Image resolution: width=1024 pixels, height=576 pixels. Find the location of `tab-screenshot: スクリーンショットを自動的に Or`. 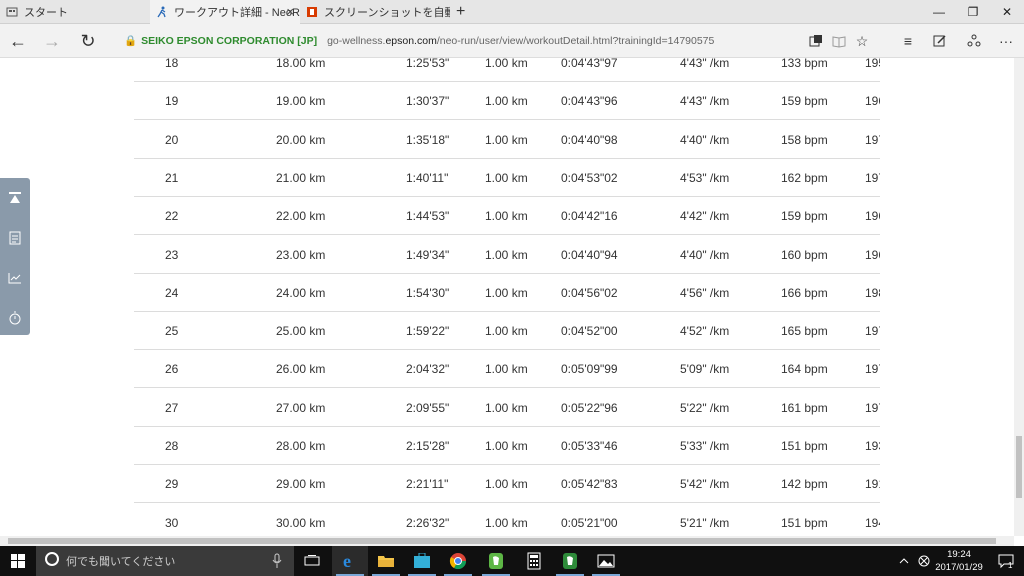

tab-screenshot: スクリーンショットを自動的に Or is located at coordinates (375, 12).